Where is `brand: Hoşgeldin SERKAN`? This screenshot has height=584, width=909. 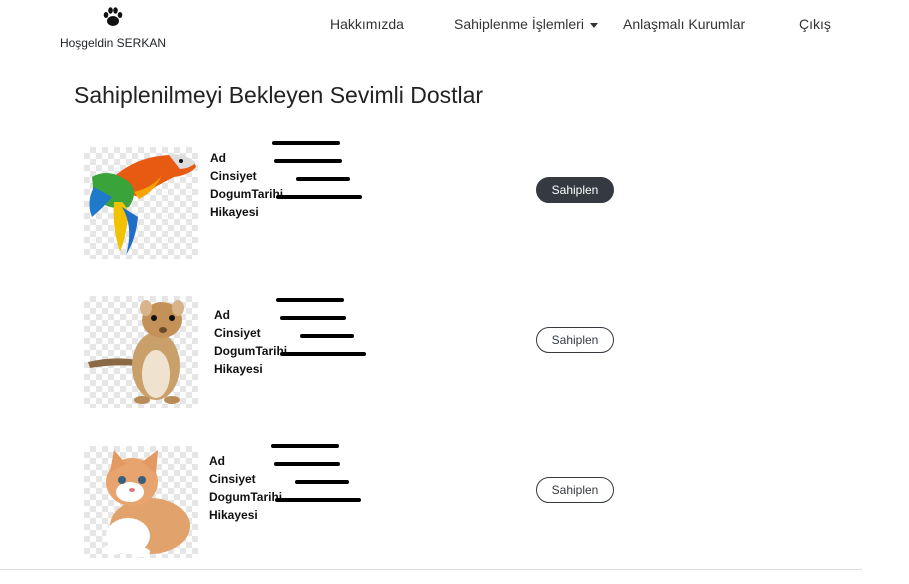 brand: Hoşgeldin SERKAN is located at coordinates (113, 28).